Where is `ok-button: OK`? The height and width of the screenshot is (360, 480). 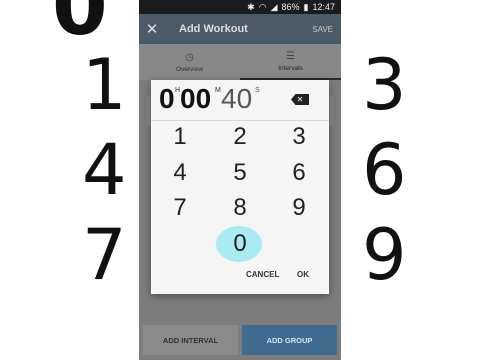 ok-button: OK is located at coordinates (303, 274).